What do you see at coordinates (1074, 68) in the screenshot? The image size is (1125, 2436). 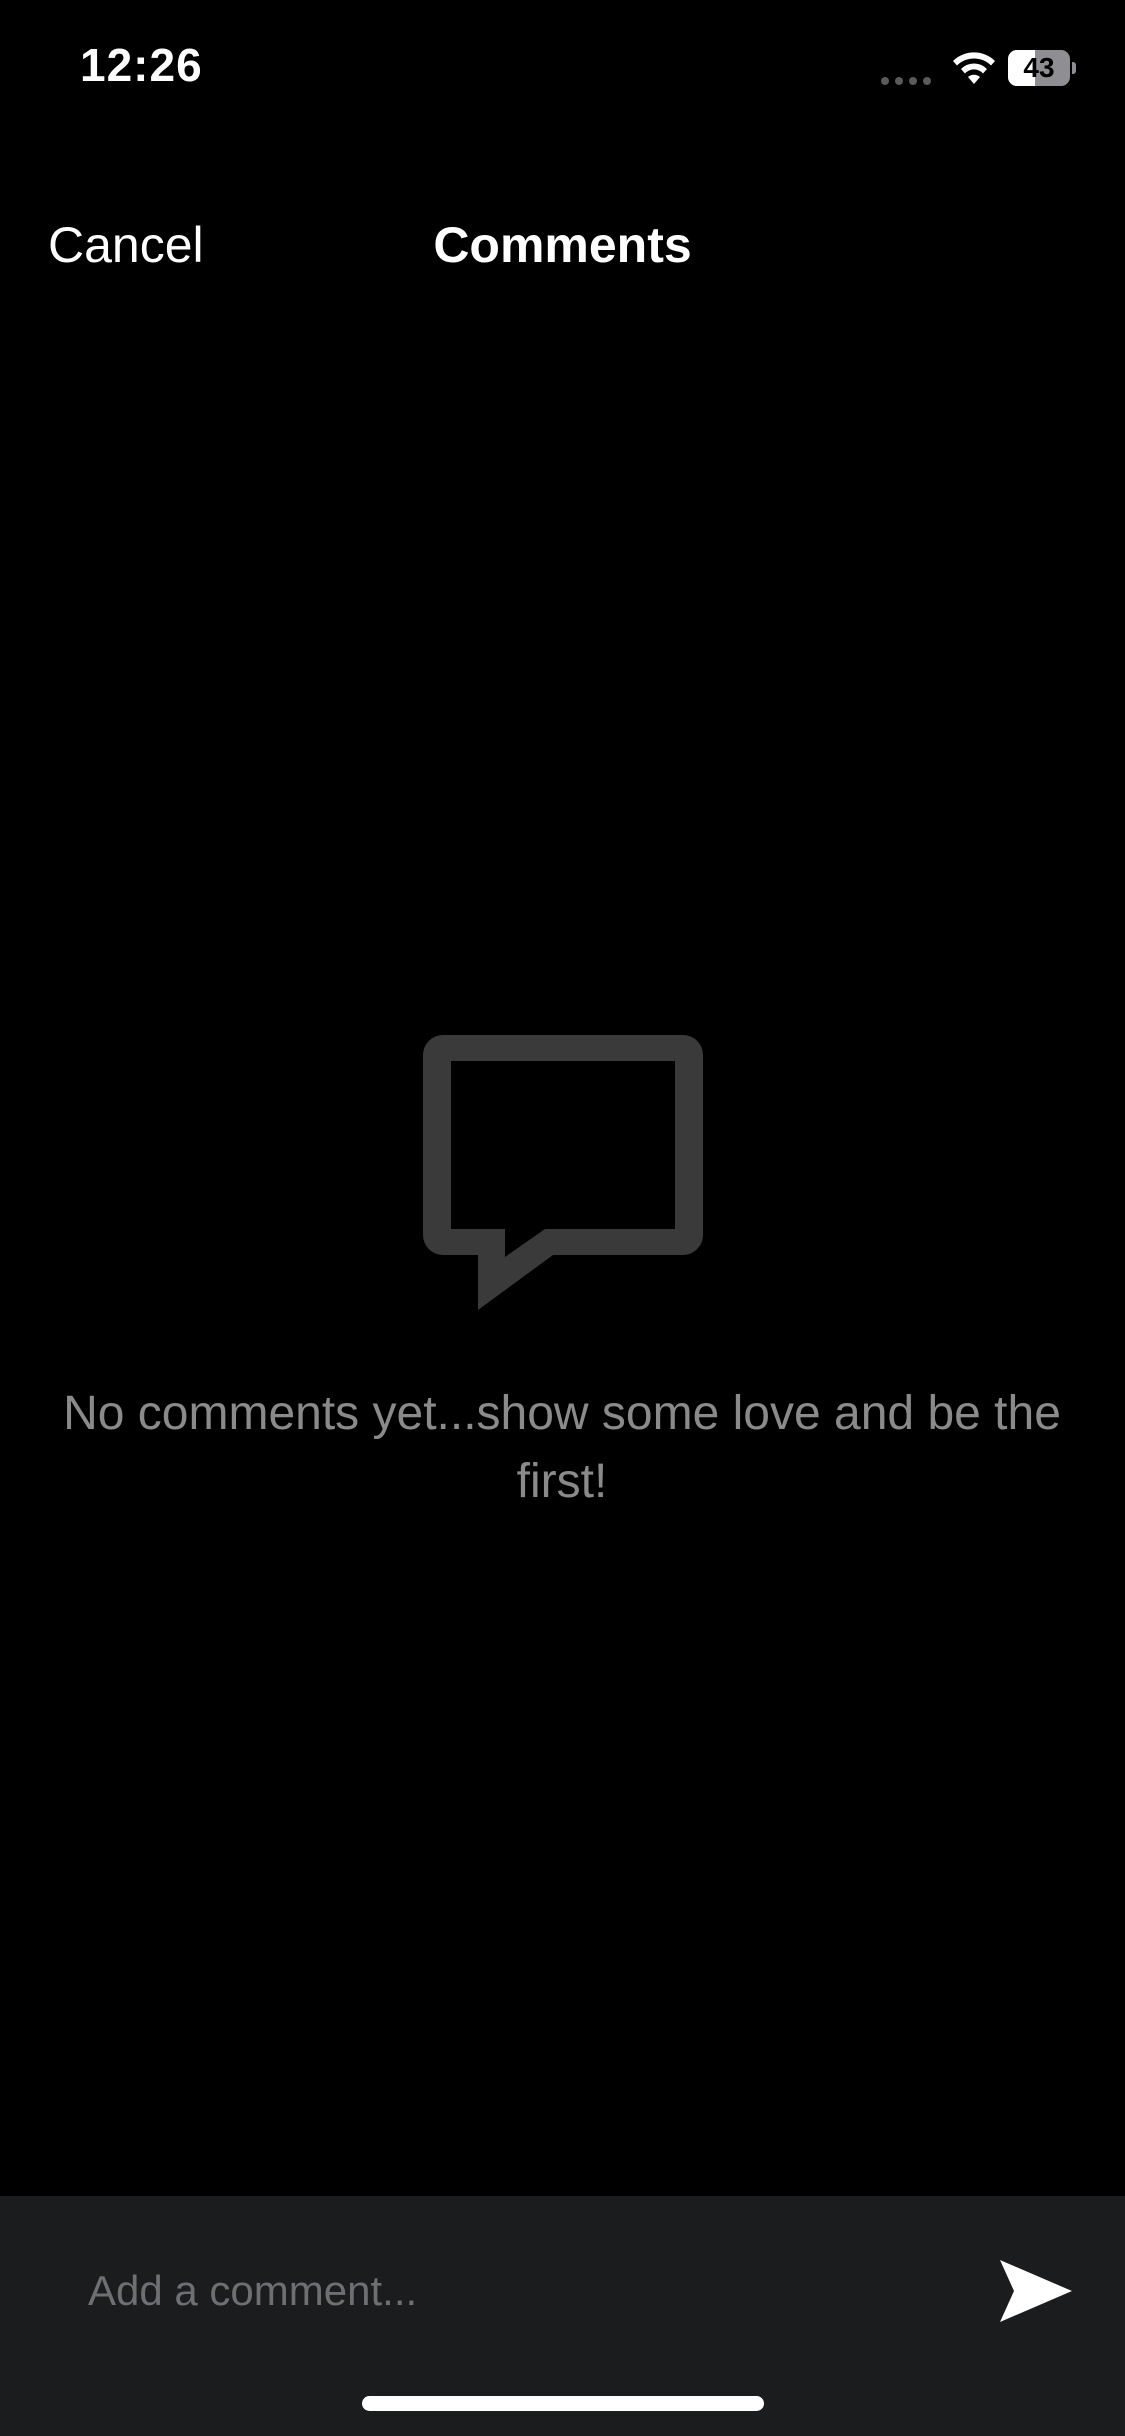 I see `battery-cap` at bounding box center [1074, 68].